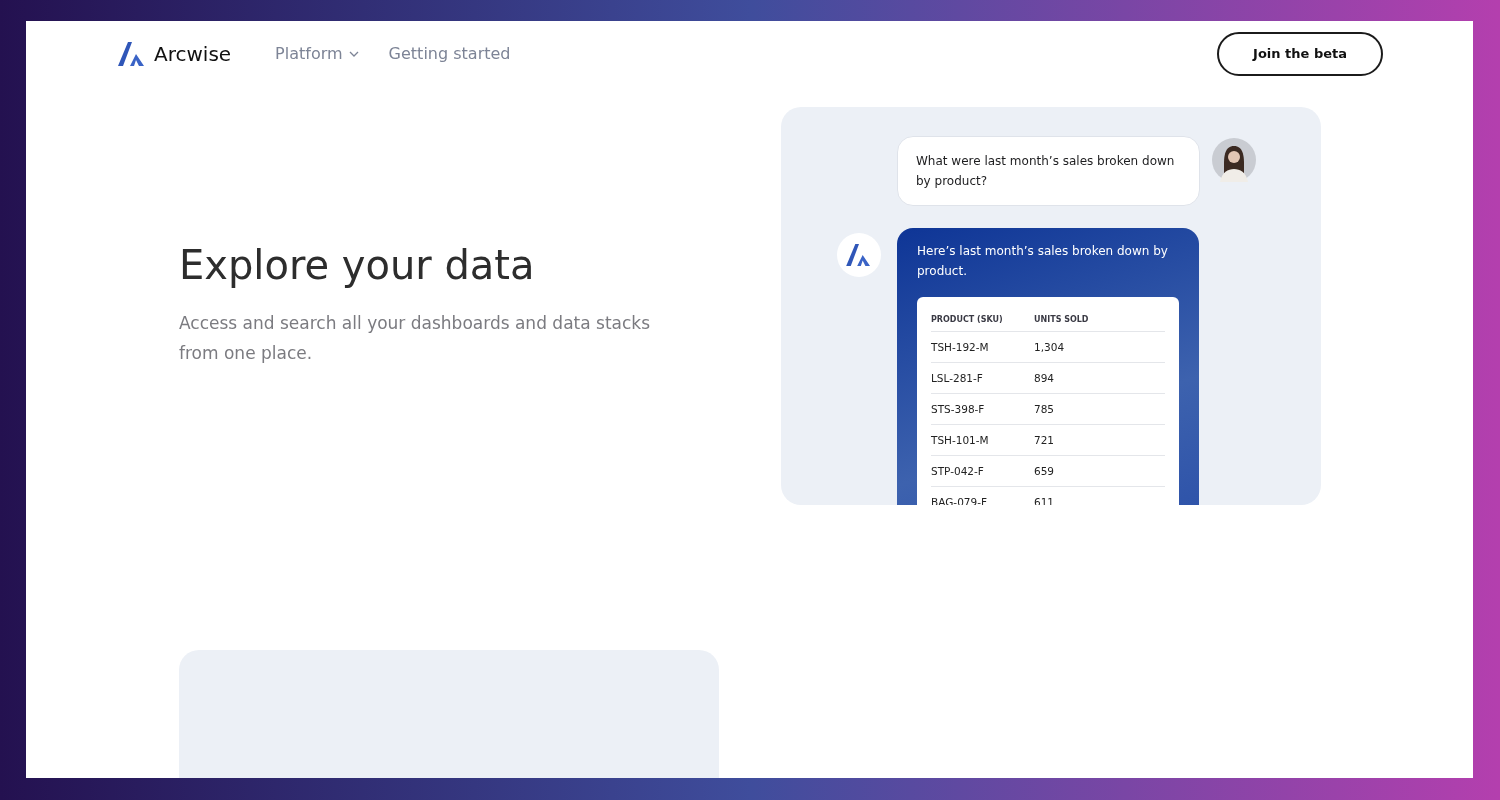 Image resolution: width=1500 pixels, height=800 pixels. What do you see at coordinates (1234, 160) in the screenshot?
I see `avatar` at bounding box center [1234, 160].